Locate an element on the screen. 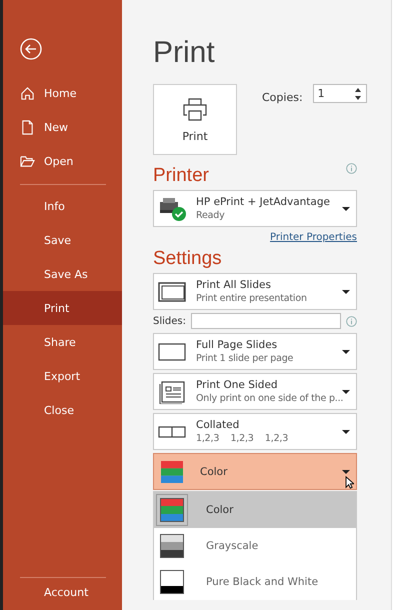 The height and width of the screenshot is (610, 400). sidebar-item: Save As is located at coordinates (62, 274).